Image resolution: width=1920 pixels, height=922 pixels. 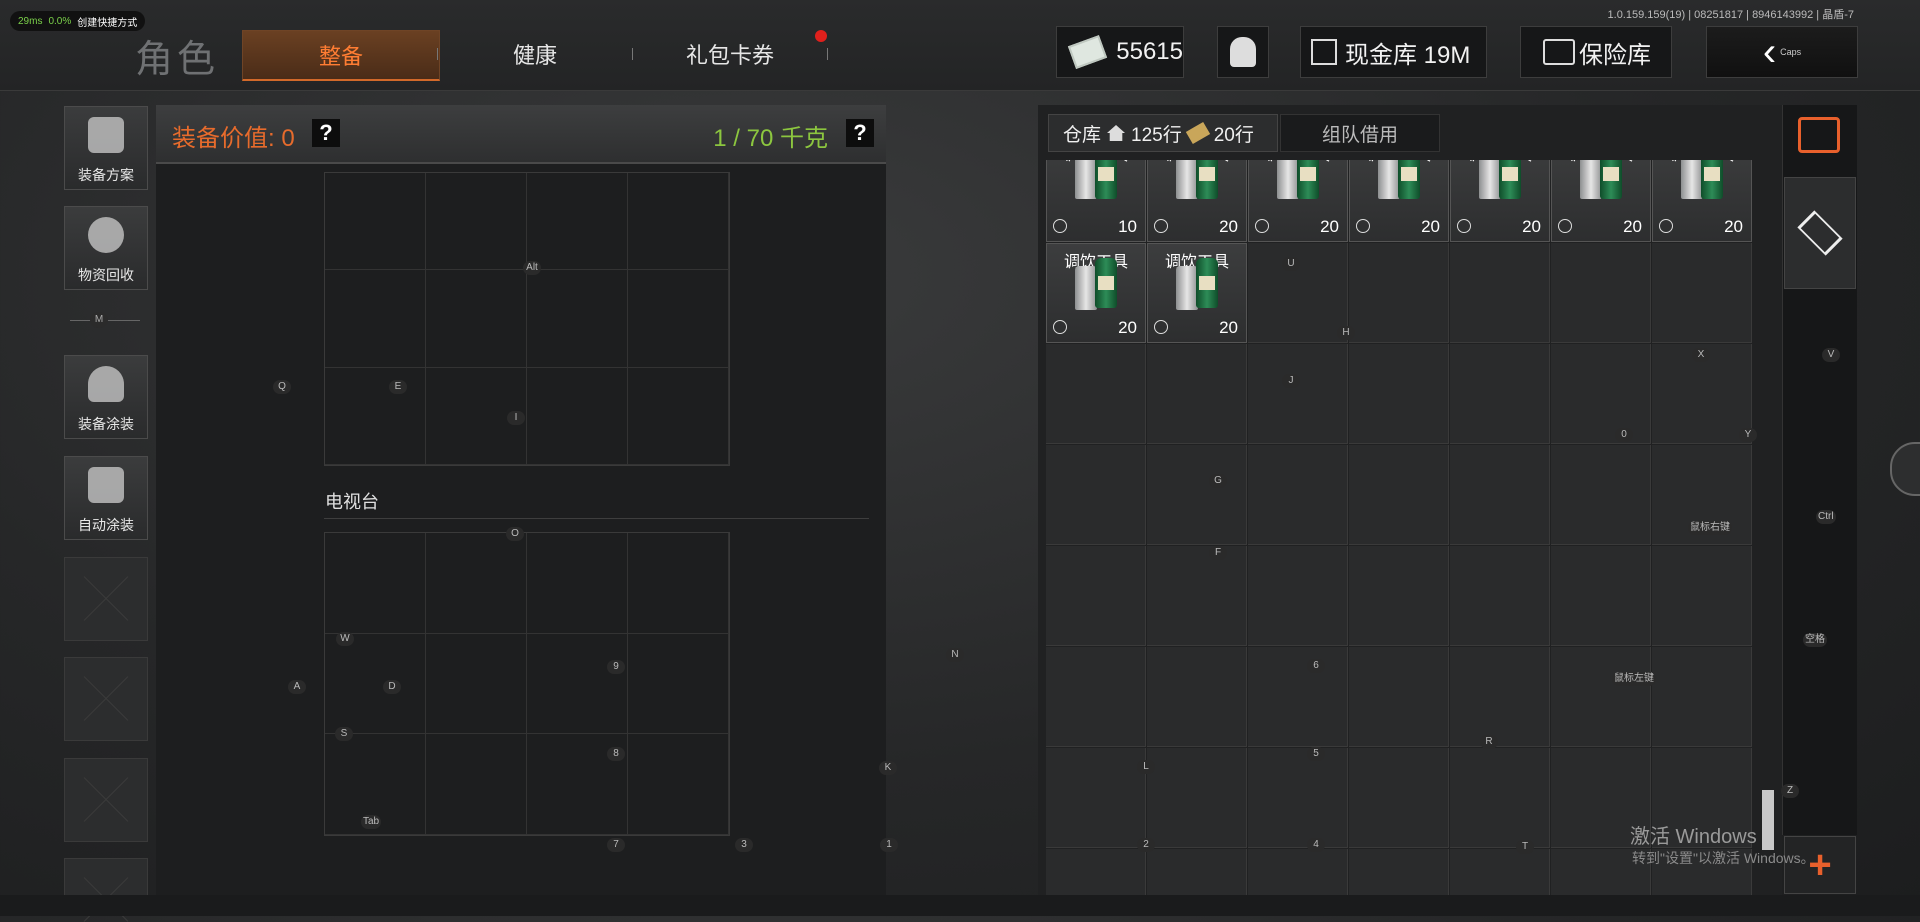 I want to click on sort-icon, so click(x=1819, y=135).